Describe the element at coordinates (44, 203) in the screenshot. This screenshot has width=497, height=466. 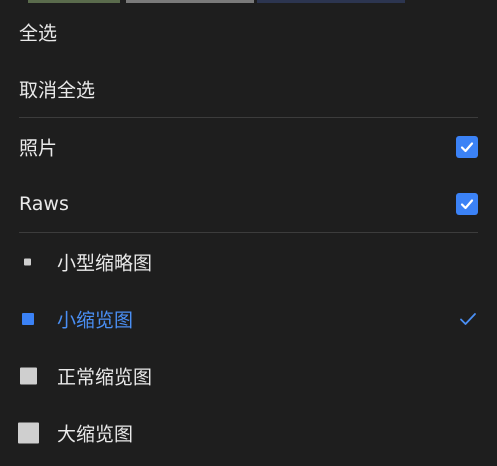
I see `filter-raws-label: Raws` at that location.